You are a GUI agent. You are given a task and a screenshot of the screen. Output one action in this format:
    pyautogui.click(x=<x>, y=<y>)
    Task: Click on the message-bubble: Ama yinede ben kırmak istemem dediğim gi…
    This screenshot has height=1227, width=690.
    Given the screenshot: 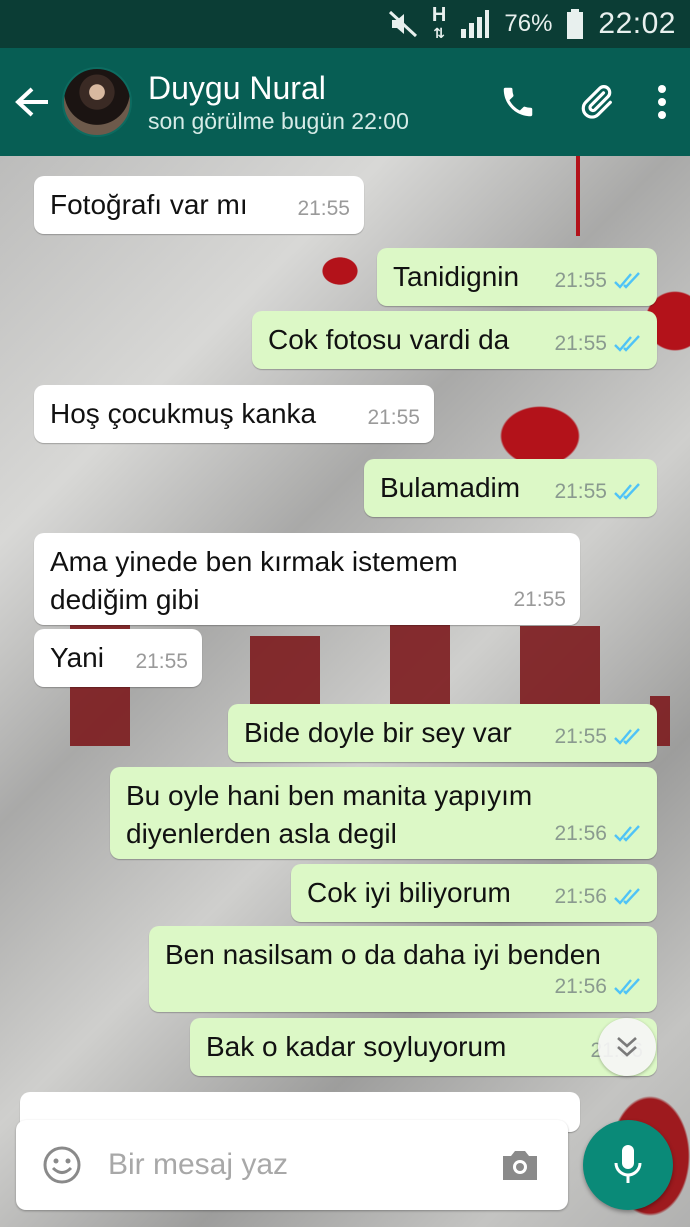 What is the action you would take?
    pyautogui.click(x=307, y=579)
    